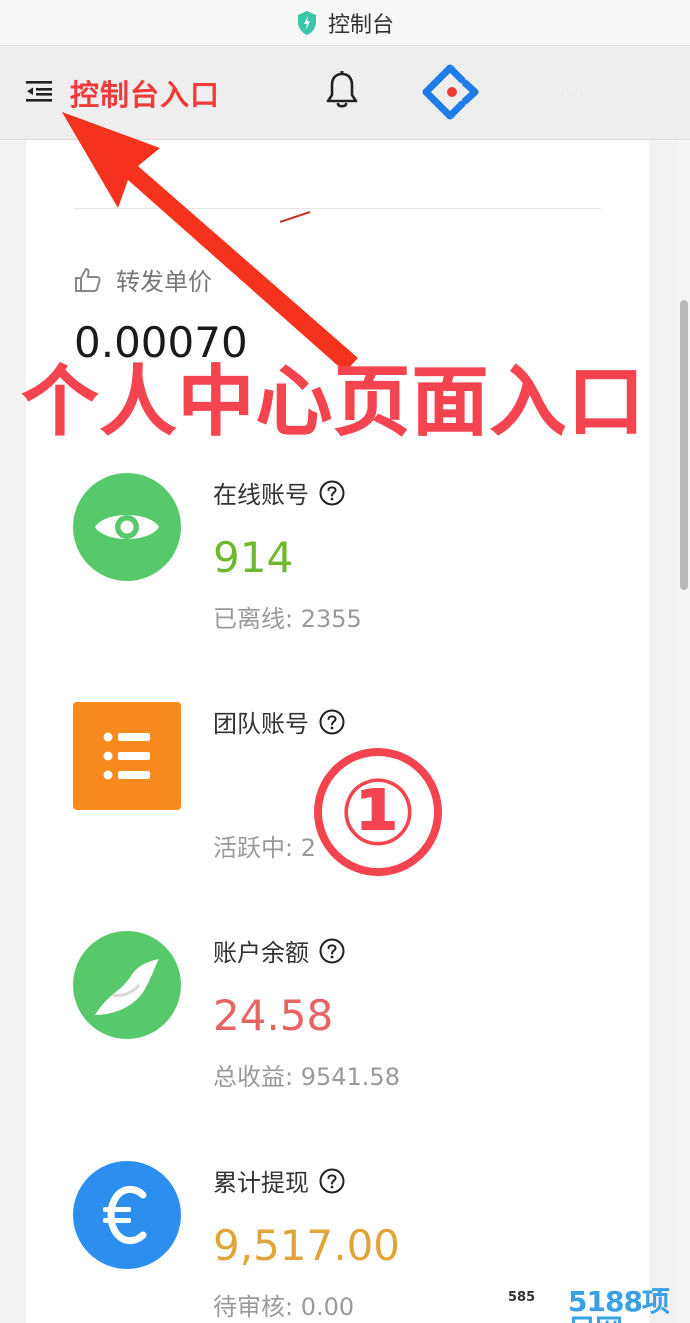 This screenshot has height=1323, width=690. What do you see at coordinates (127, 527) in the screenshot?
I see `eye-icon` at bounding box center [127, 527].